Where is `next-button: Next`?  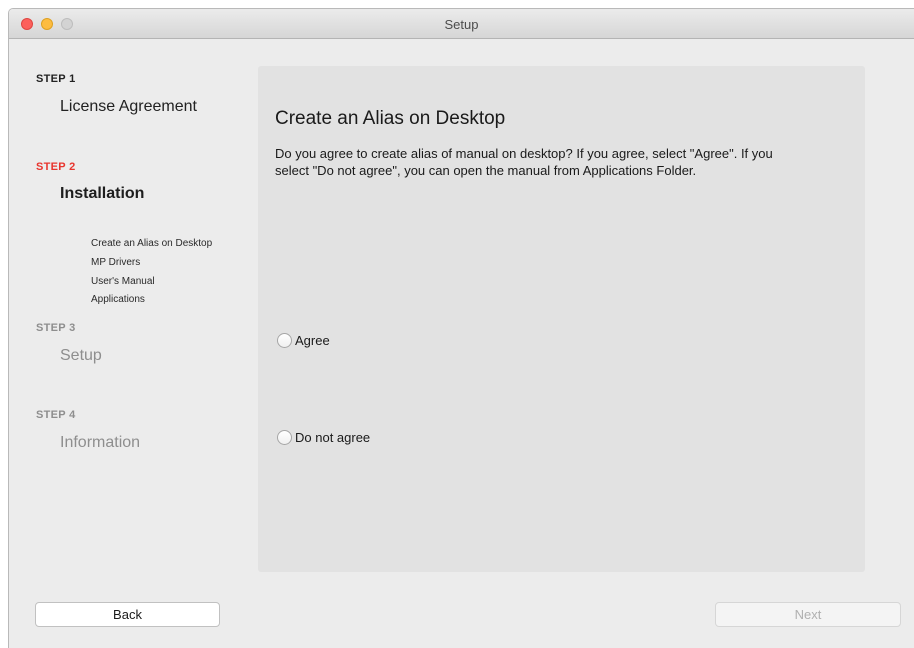
next-button: Next is located at coordinates (808, 614).